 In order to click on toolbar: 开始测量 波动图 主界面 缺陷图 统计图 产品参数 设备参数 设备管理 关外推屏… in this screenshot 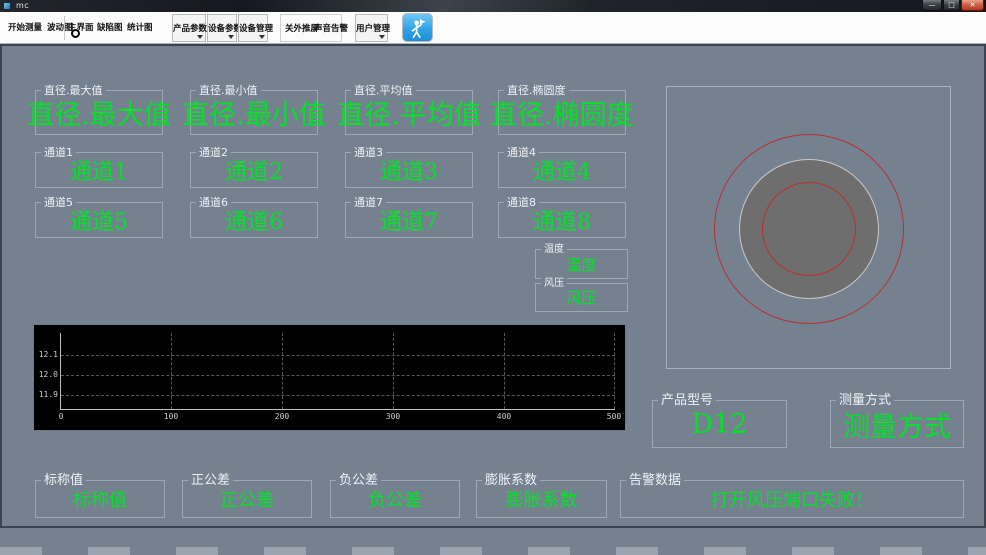, I will do `click(493, 28)`.